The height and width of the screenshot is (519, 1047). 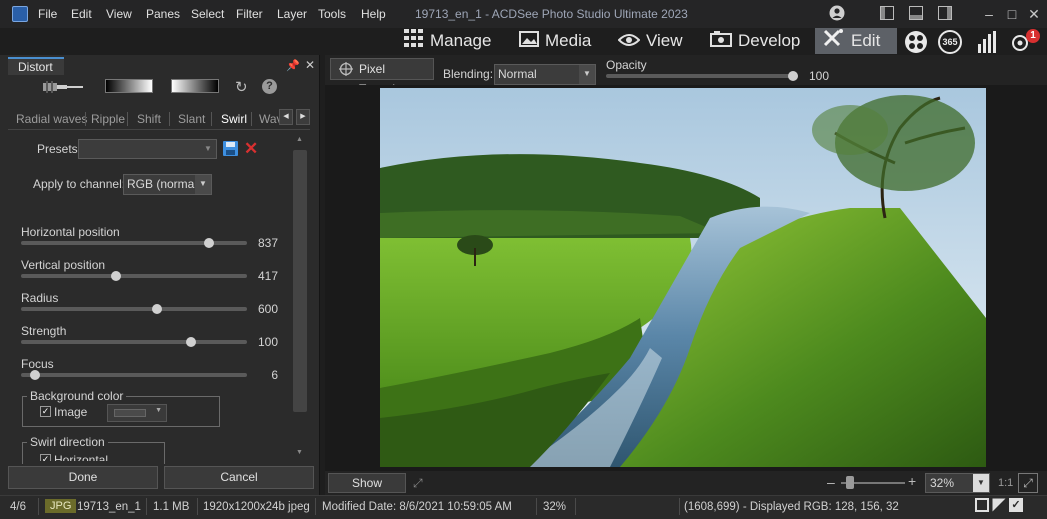 What do you see at coordinates (1012, 14) in the screenshot?
I see `maximize-icon: □` at bounding box center [1012, 14].